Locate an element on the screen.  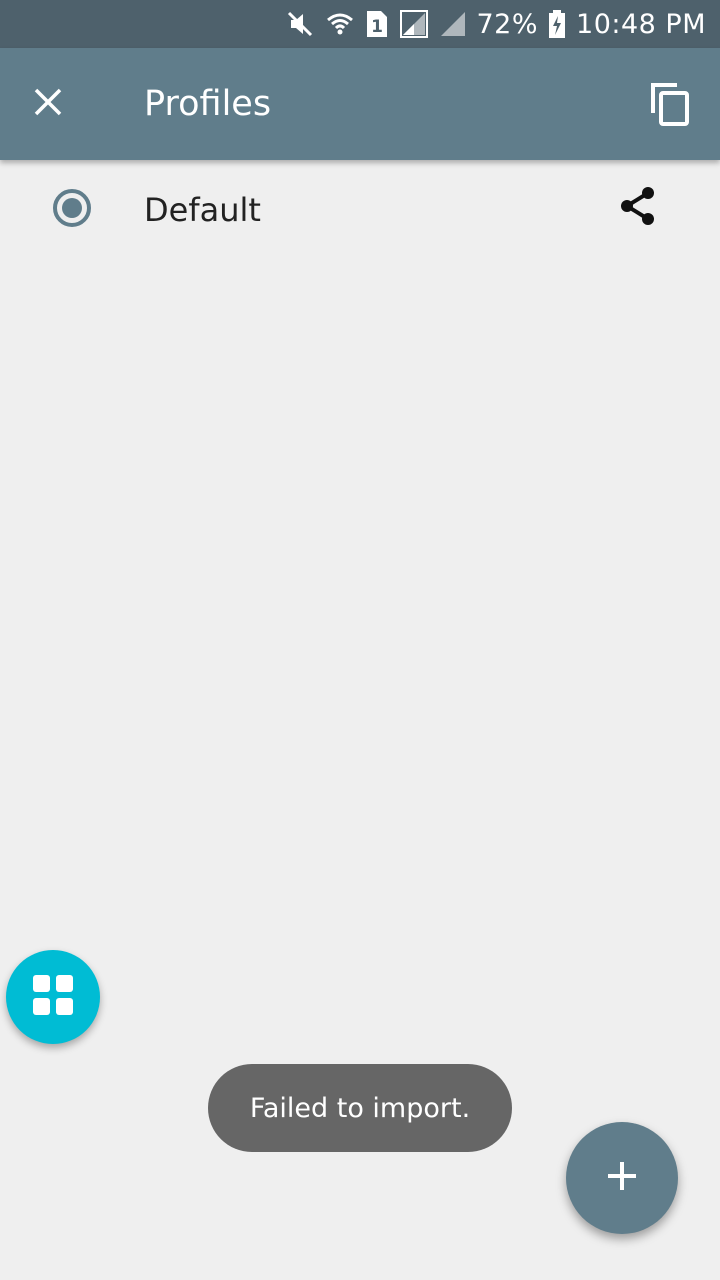
copy-icon is located at coordinates (670, 106).